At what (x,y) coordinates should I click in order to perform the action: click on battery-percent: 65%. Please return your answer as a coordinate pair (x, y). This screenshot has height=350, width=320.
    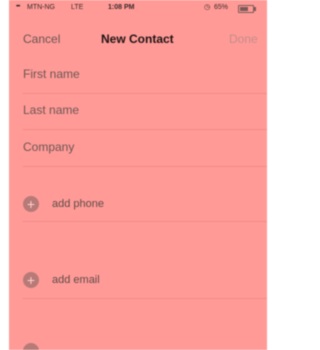
    Looking at the image, I should click on (221, 7).